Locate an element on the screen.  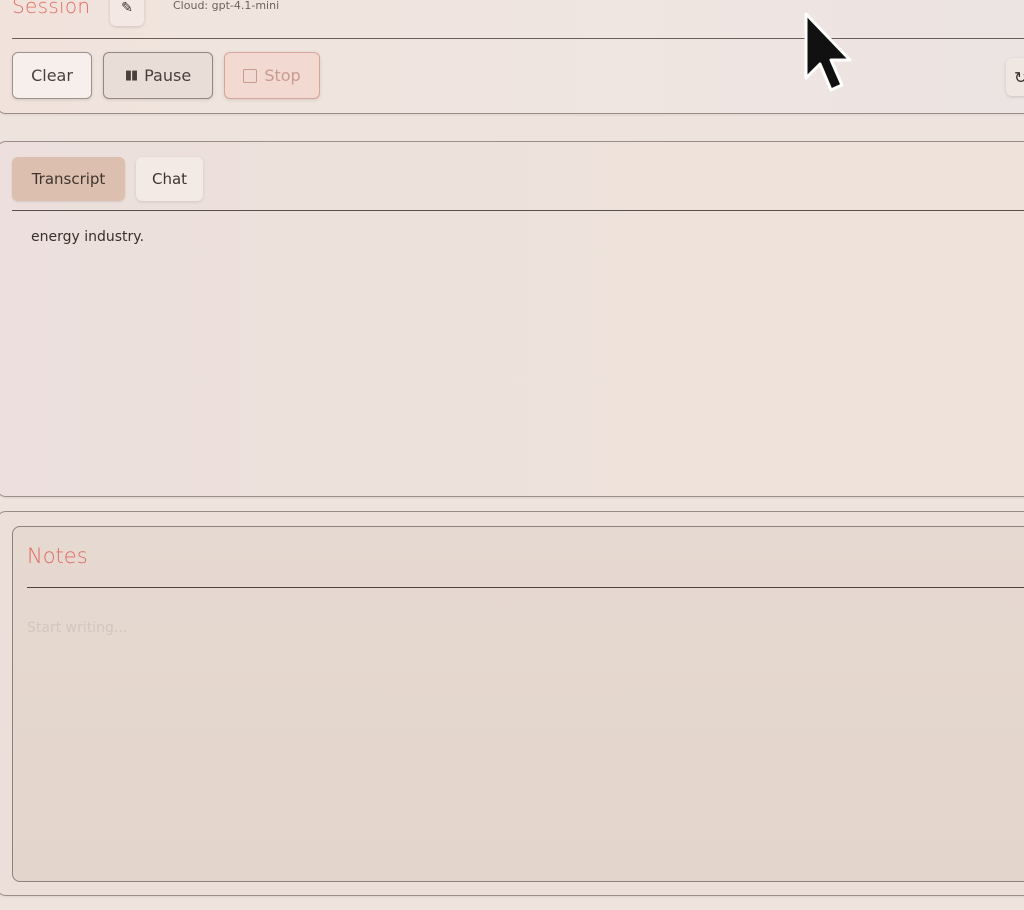
clear-button: Clear is located at coordinates (52, 75).